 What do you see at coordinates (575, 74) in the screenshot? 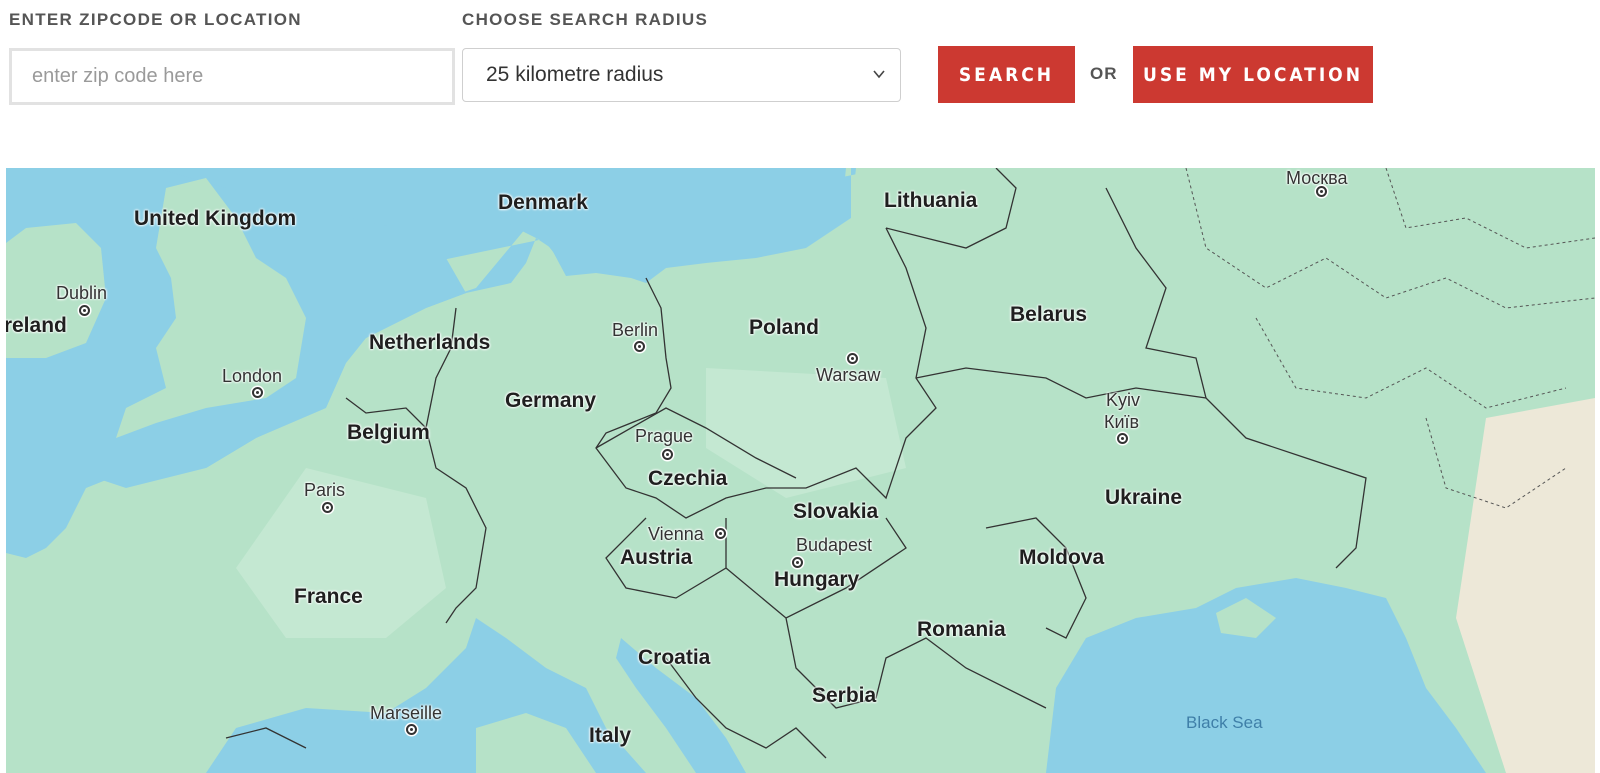
I see `search-radius-value: 25 kilometre radius` at bounding box center [575, 74].